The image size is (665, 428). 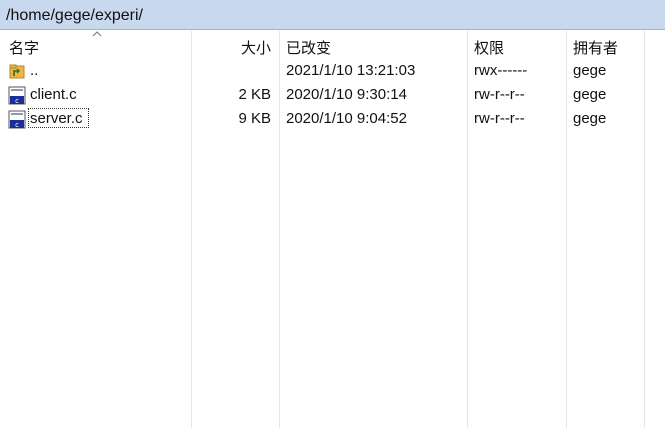 What do you see at coordinates (254, 94) in the screenshot?
I see `file-size: 2 KB` at bounding box center [254, 94].